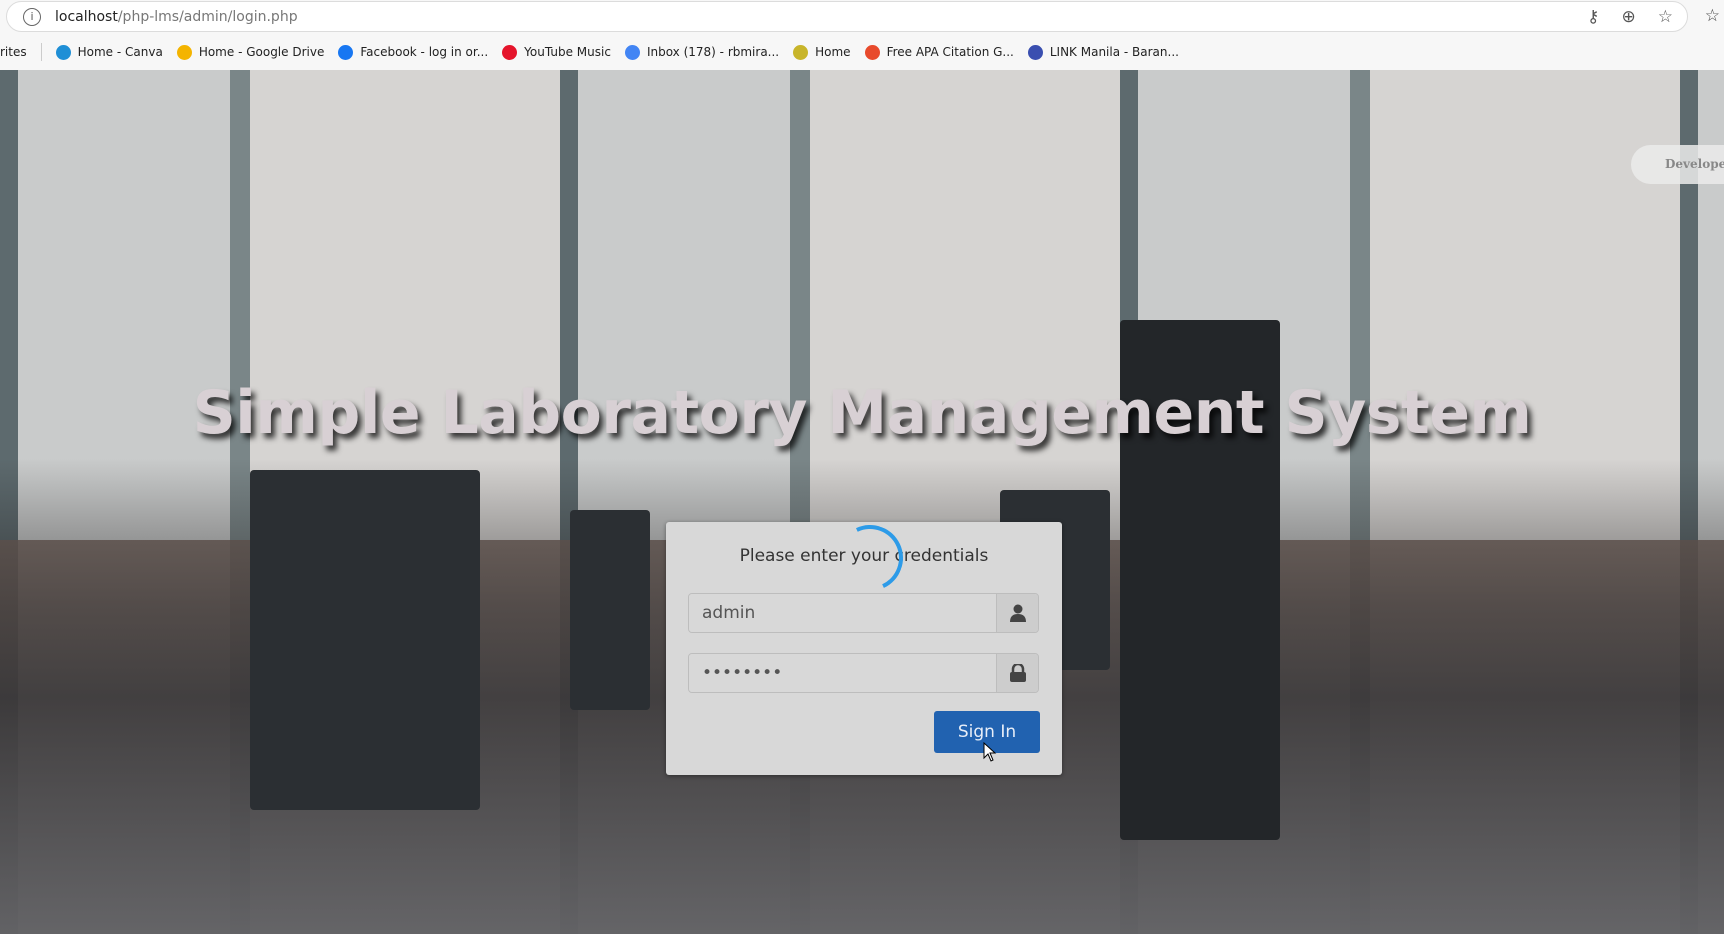 This screenshot has width=1724, height=934. Describe the element at coordinates (261, 52) in the screenshot. I see `bookmark-label: Home - Google Drive` at that location.